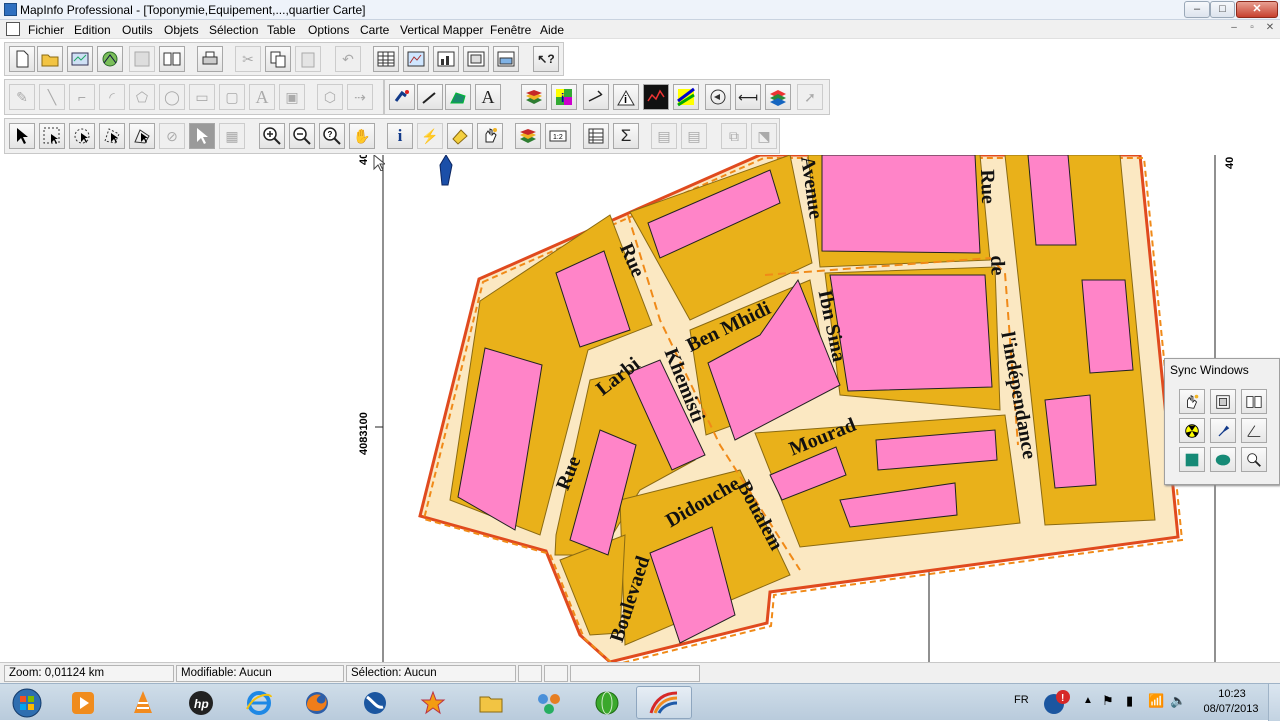 The width and height of the screenshot is (1280, 721). What do you see at coordinates (1156, 701) in the screenshot?
I see `network-status-icon: 📶` at bounding box center [1156, 701].